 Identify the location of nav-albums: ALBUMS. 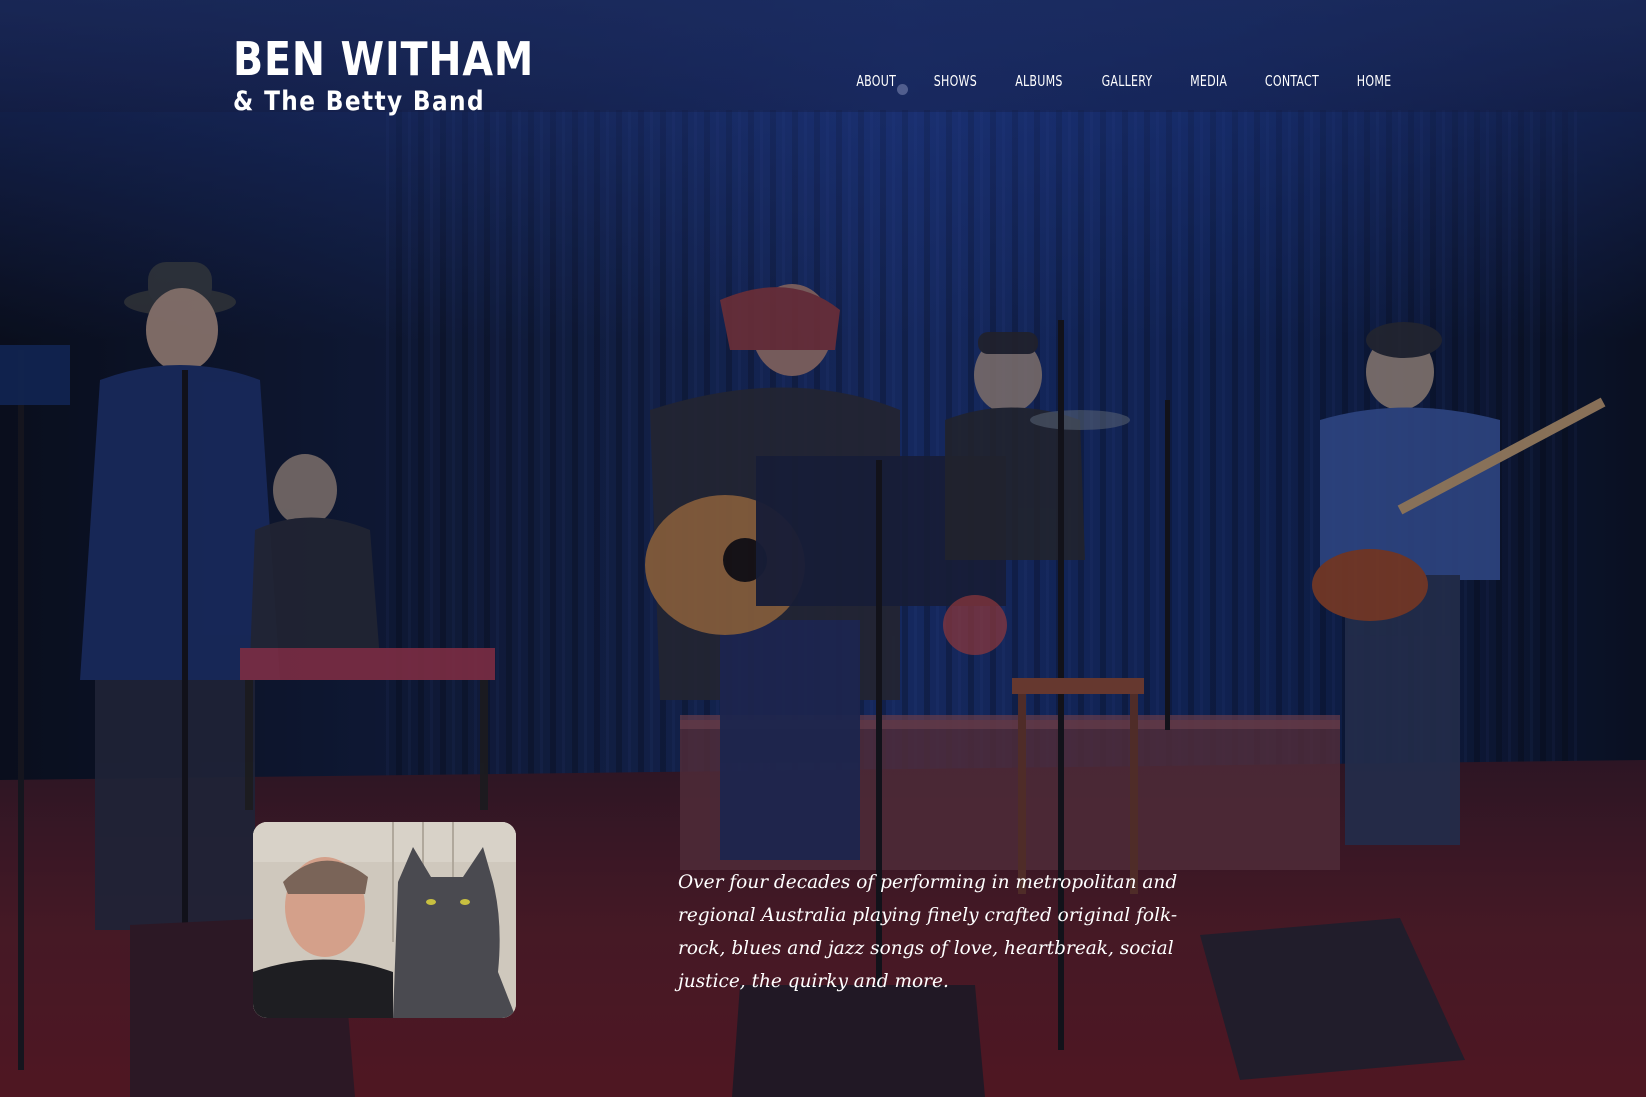
(1038, 81).